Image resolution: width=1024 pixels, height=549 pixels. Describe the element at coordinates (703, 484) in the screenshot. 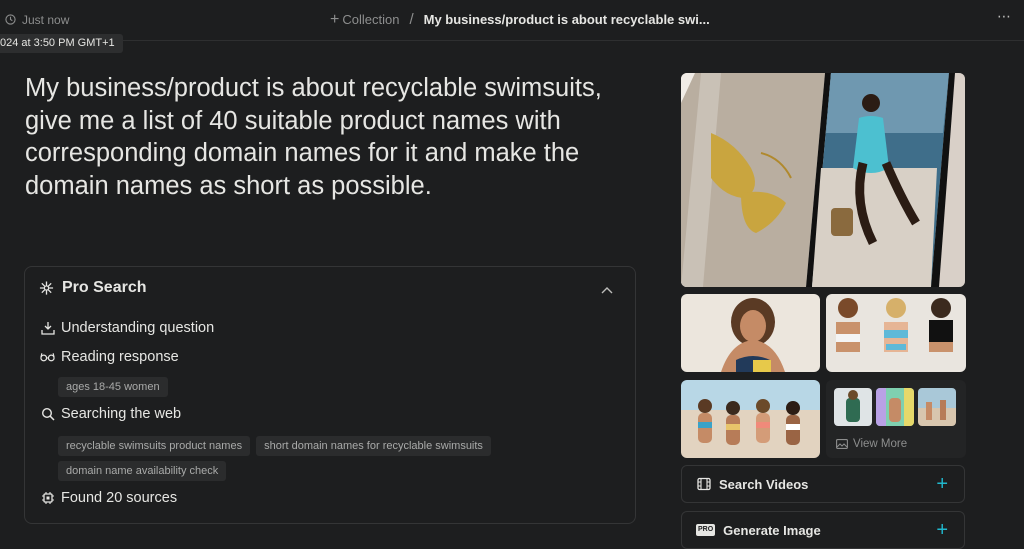

I see `film-icon` at that location.